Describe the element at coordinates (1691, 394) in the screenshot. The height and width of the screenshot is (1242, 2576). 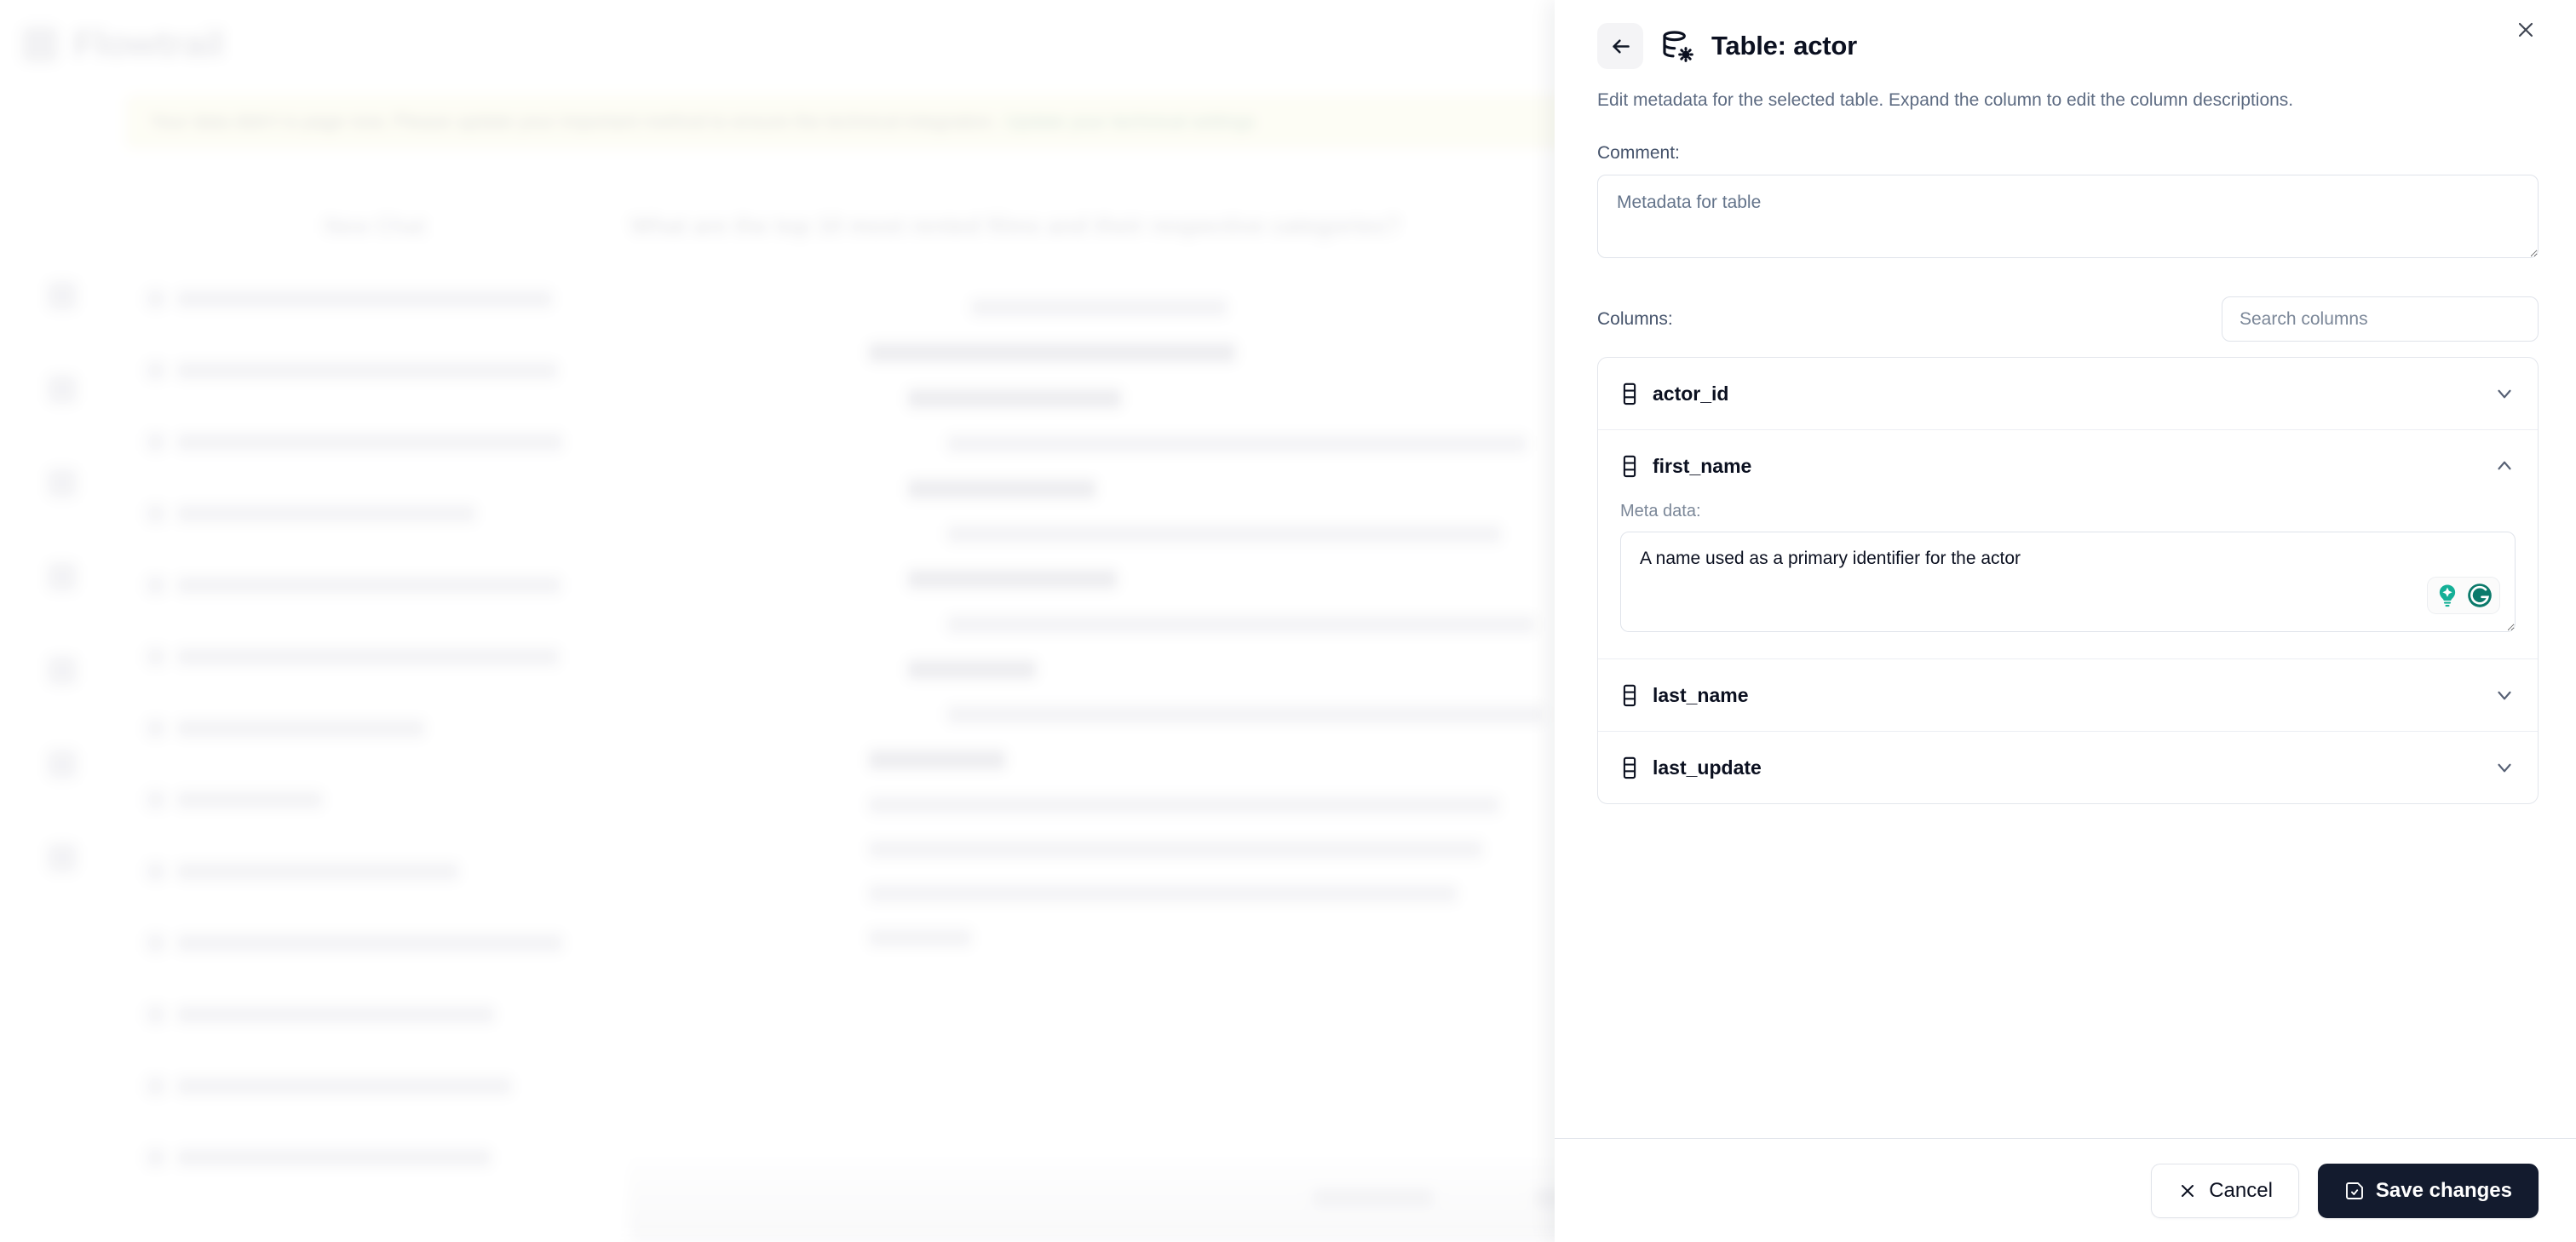
I see `column-name: actor_id` at that location.